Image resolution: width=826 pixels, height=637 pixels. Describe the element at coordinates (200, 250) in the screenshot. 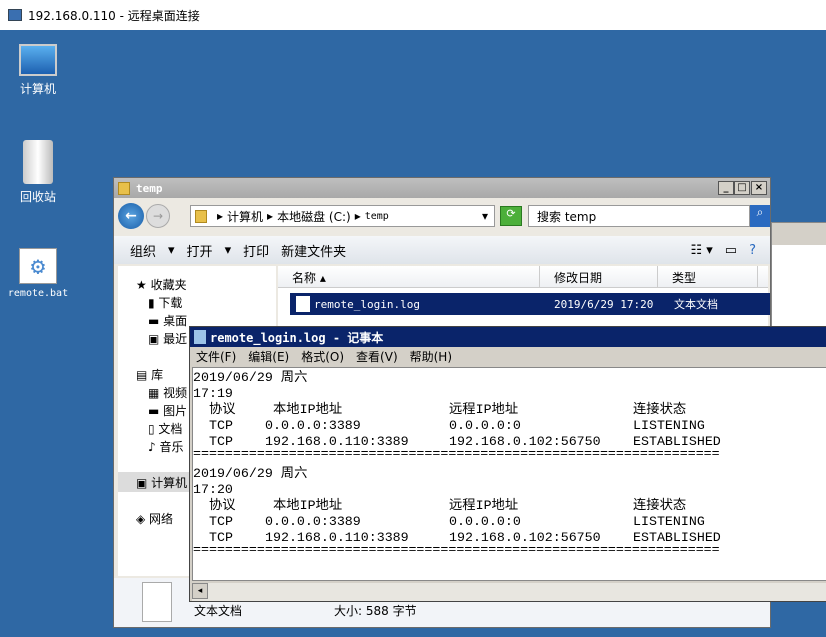

I see `open-button: 打开` at that location.